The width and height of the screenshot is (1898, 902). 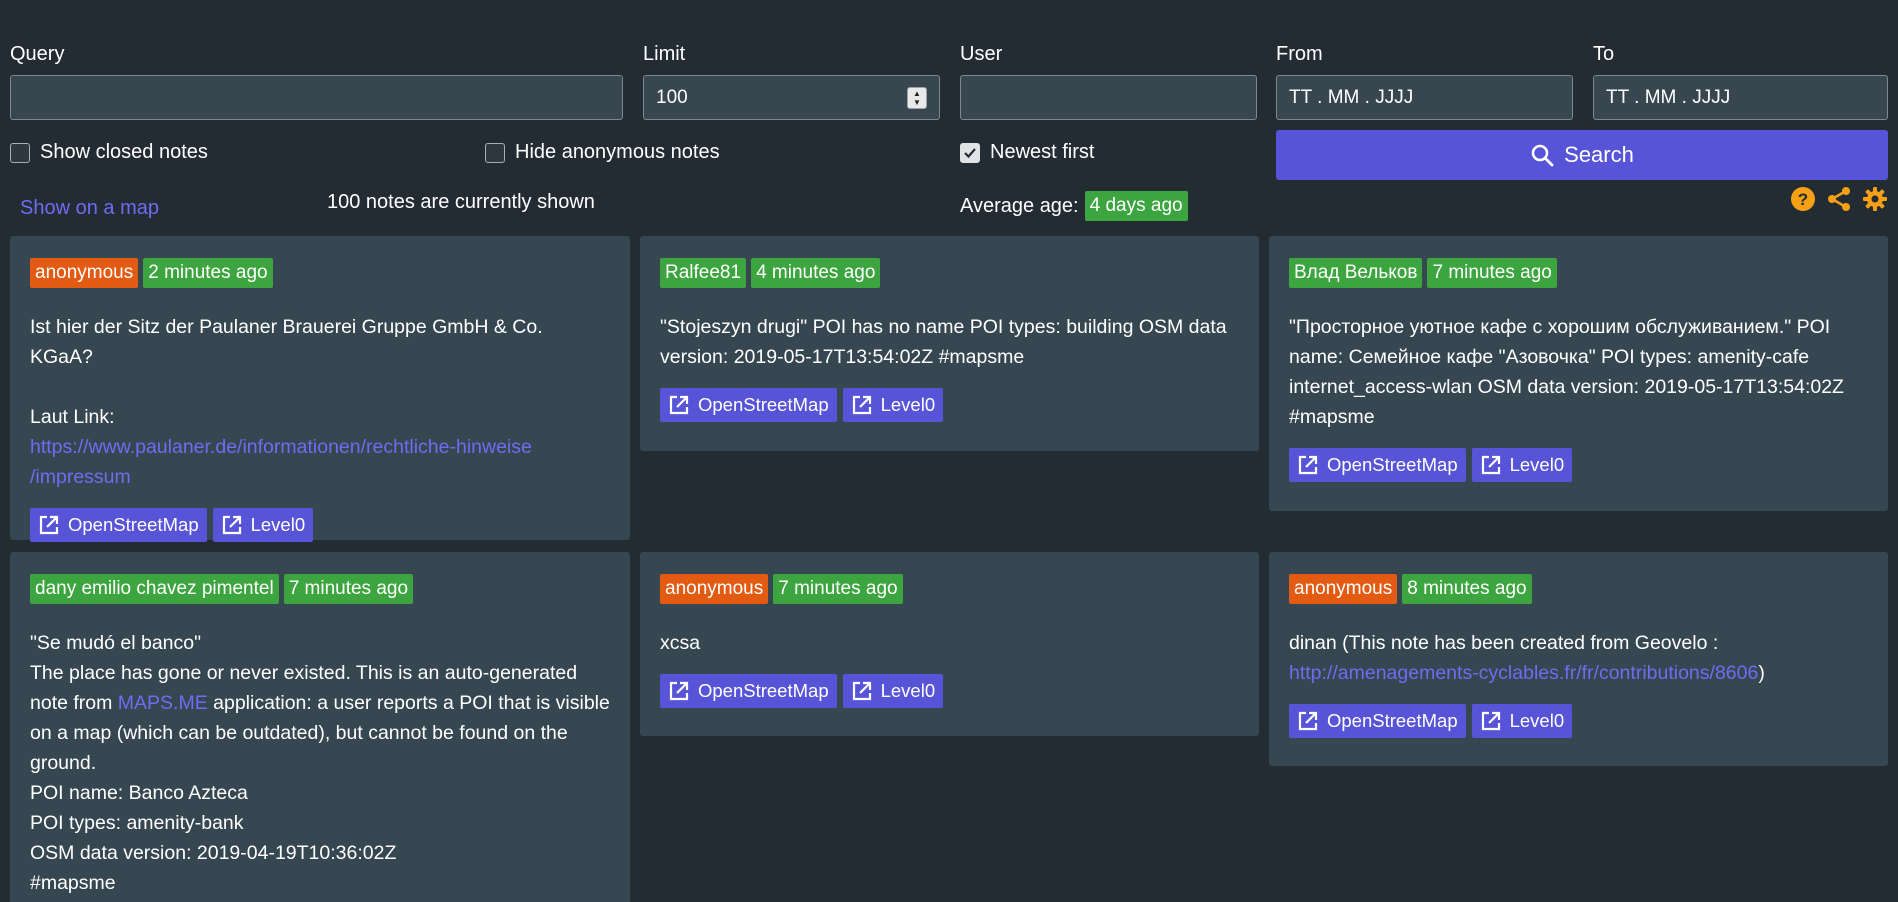 I want to click on to-date-input: TT . MM . JJJJ, so click(x=1740, y=97).